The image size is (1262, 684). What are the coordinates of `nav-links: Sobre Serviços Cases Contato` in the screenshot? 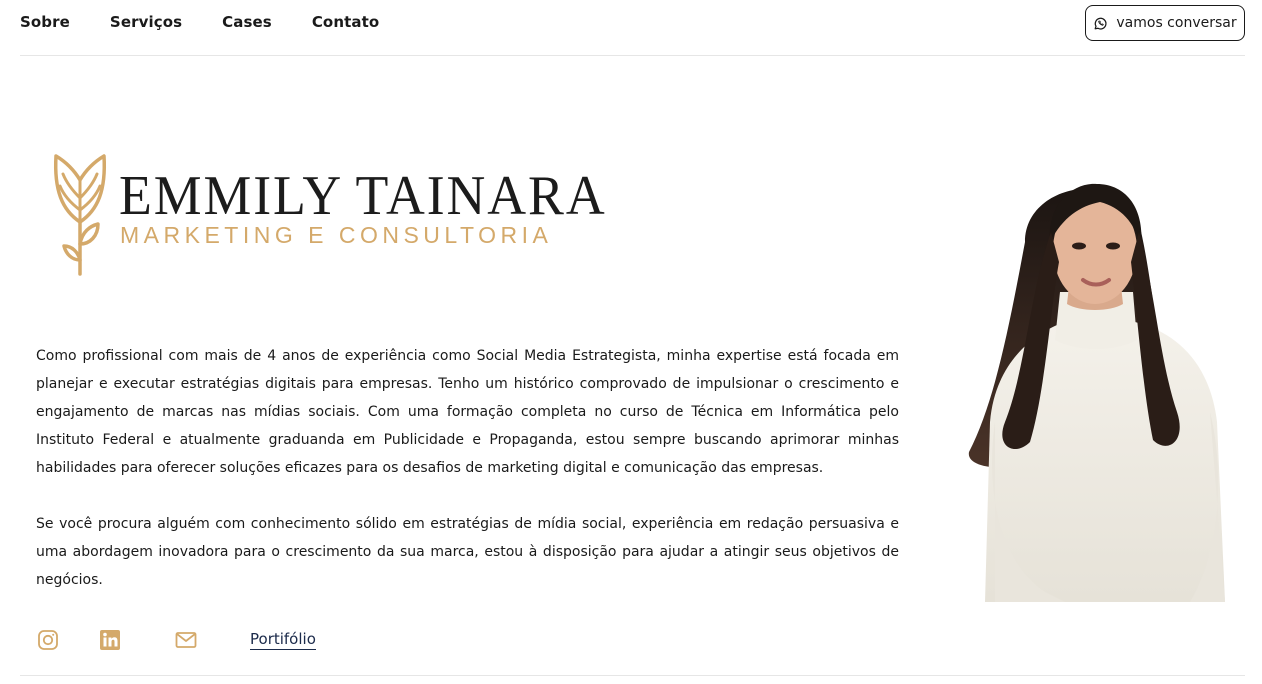 It's located at (219, 22).